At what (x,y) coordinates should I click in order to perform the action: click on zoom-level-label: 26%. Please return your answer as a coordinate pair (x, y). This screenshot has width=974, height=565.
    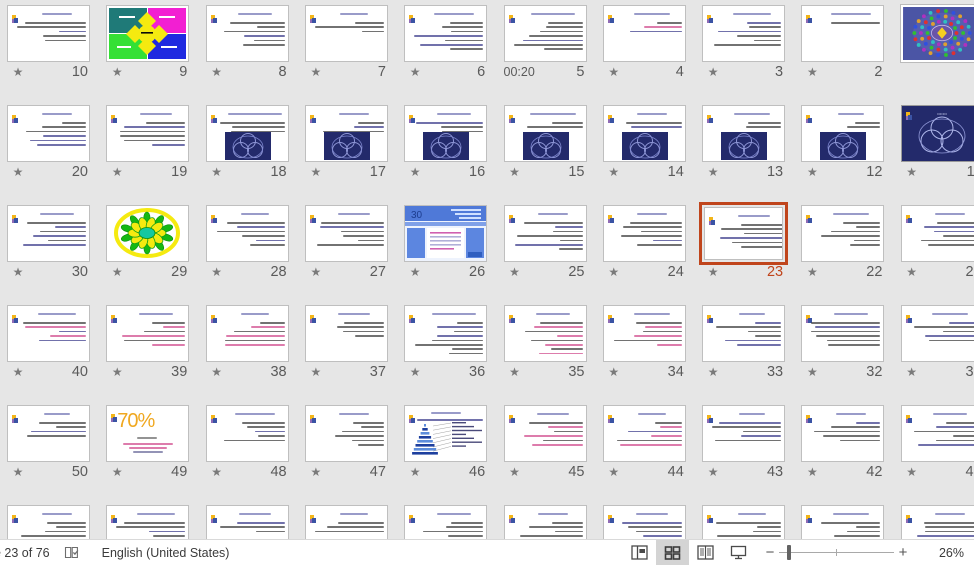
    Looking at the image, I should click on (941, 553).